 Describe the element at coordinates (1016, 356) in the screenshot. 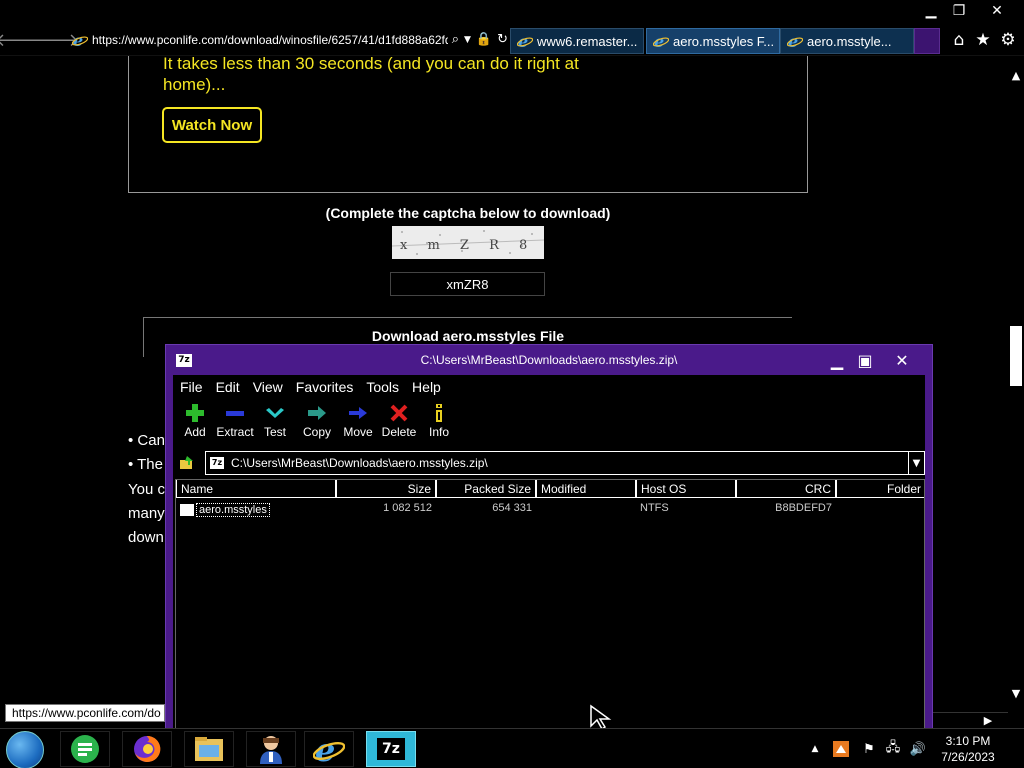

I see `scrollbar-thumb` at that location.